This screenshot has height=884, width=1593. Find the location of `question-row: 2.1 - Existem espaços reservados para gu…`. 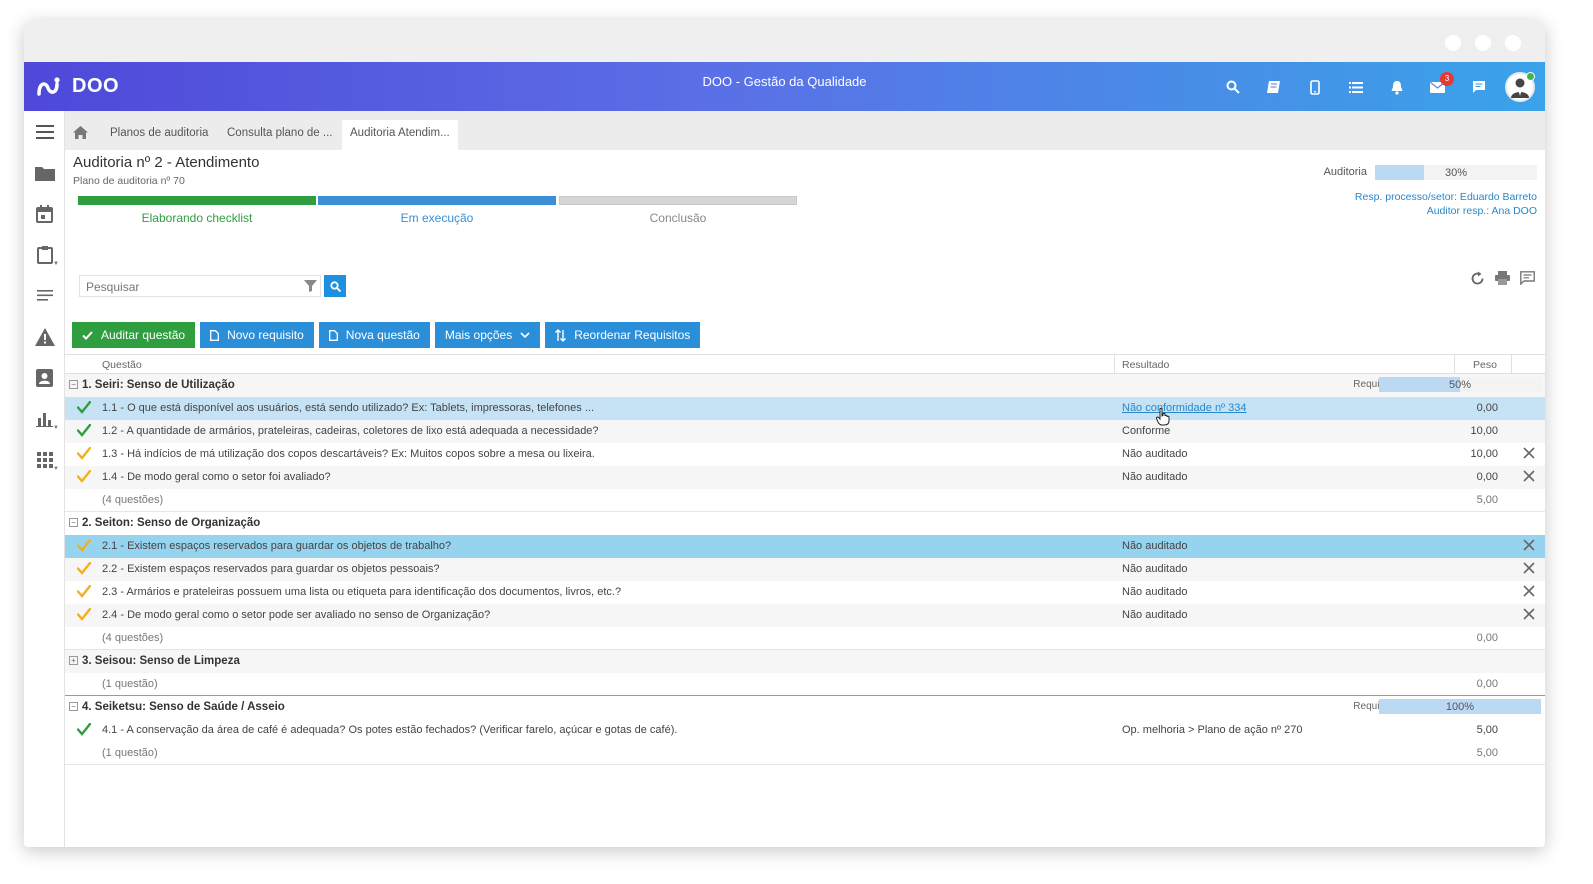

question-row: 2.1 - Existem espaços reservados para gu… is located at coordinates (805, 546).